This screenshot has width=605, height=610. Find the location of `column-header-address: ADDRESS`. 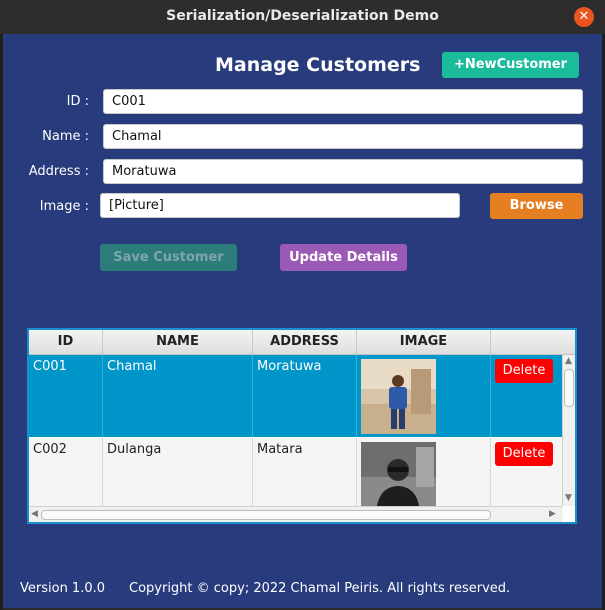

column-header-address: ADDRESS is located at coordinates (305, 342).